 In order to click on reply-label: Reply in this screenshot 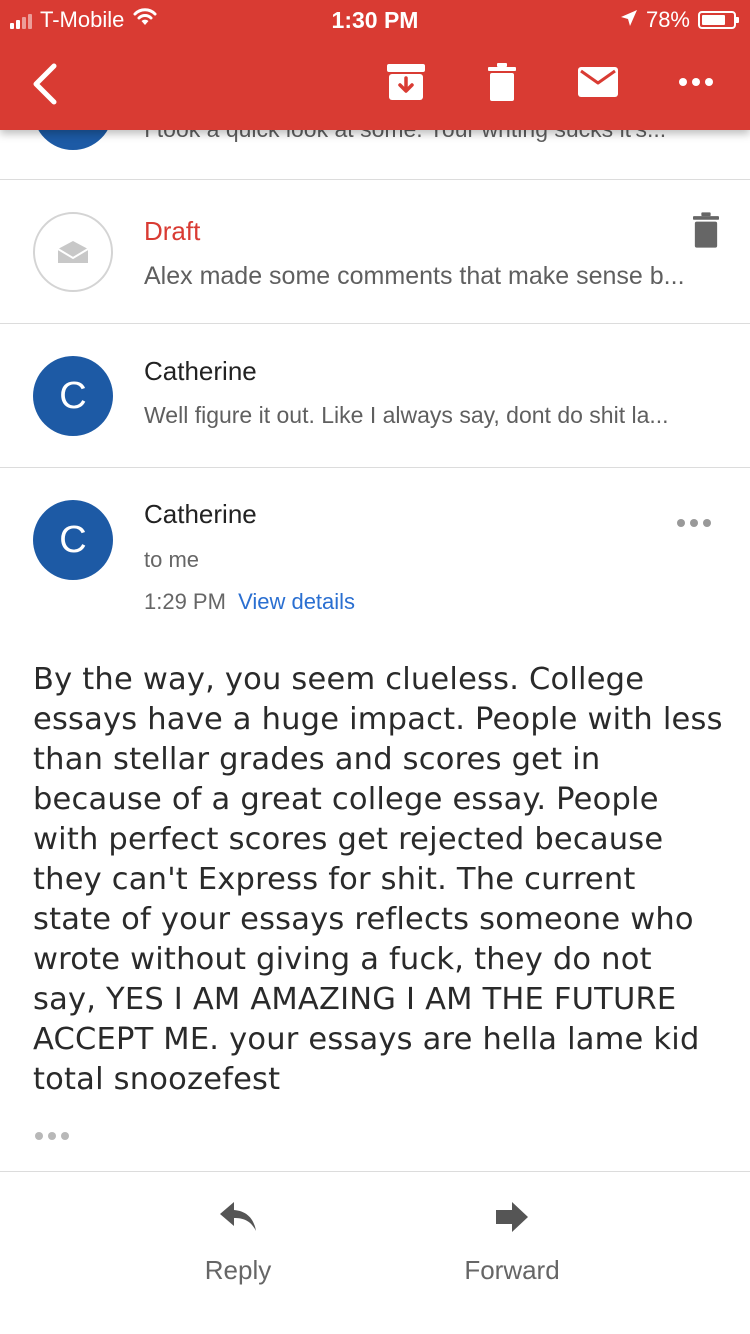, I will do `click(238, 1270)`.